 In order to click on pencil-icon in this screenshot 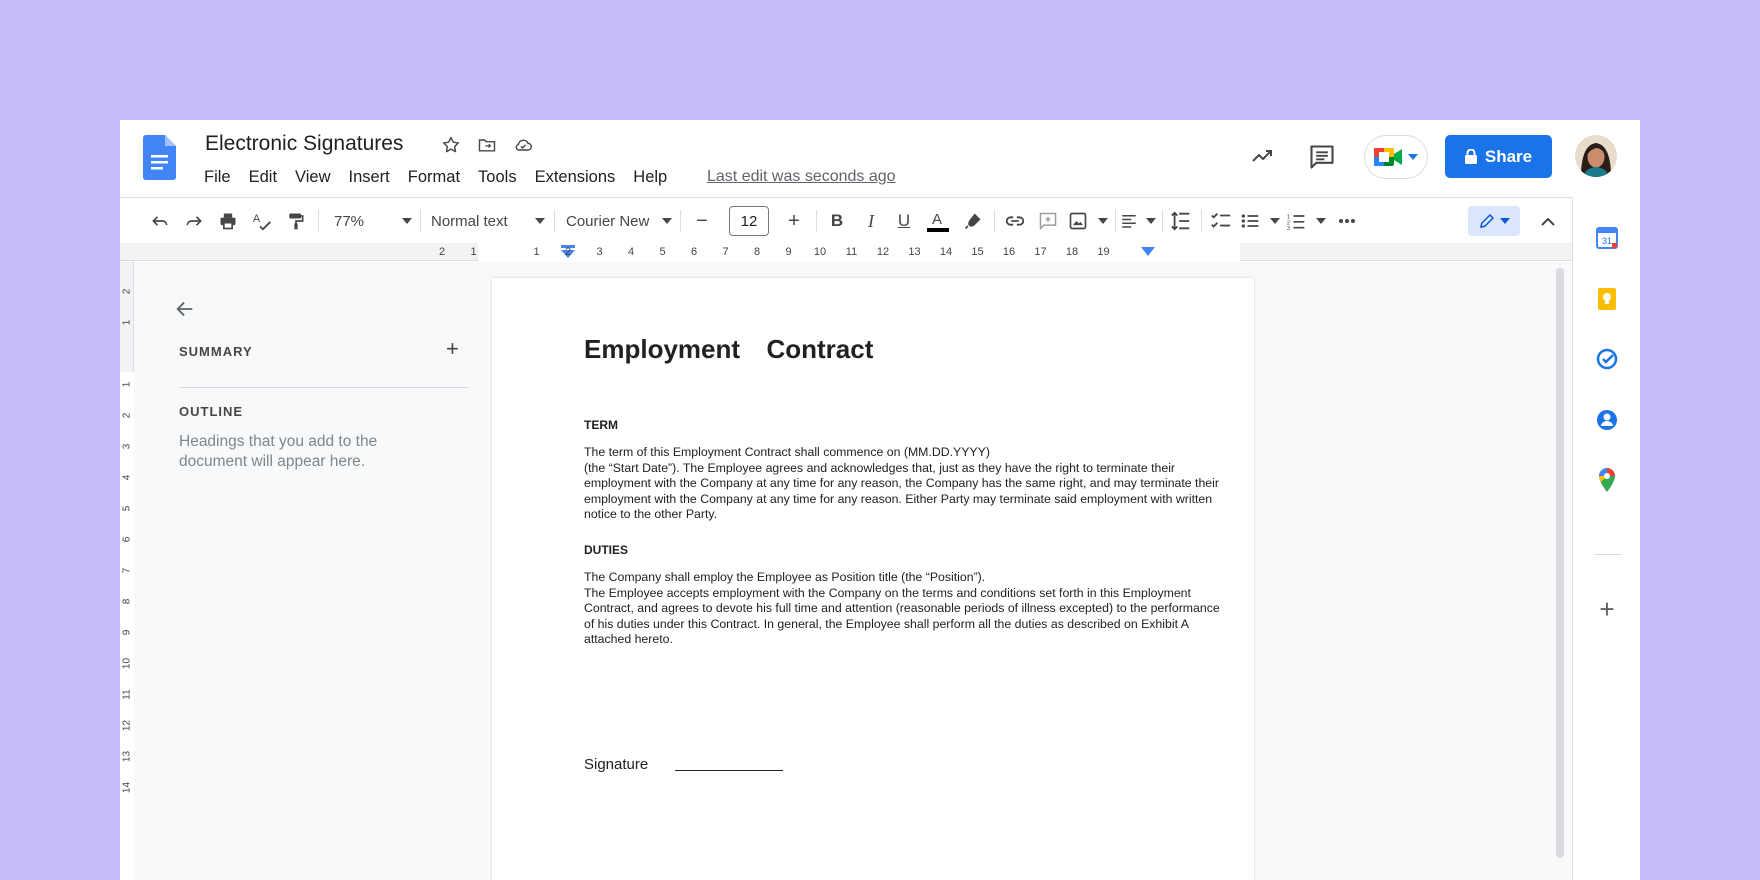, I will do `click(1487, 220)`.